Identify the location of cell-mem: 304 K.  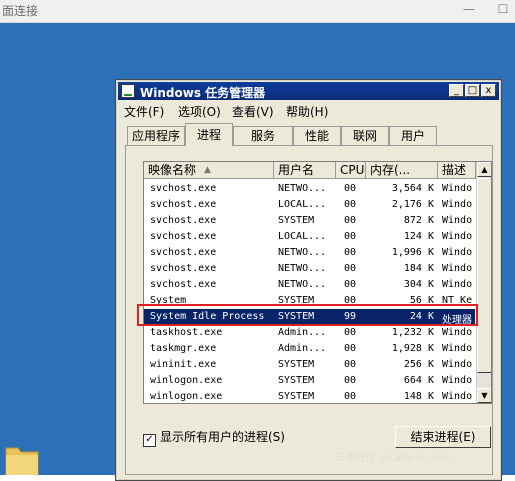
(418, 284).